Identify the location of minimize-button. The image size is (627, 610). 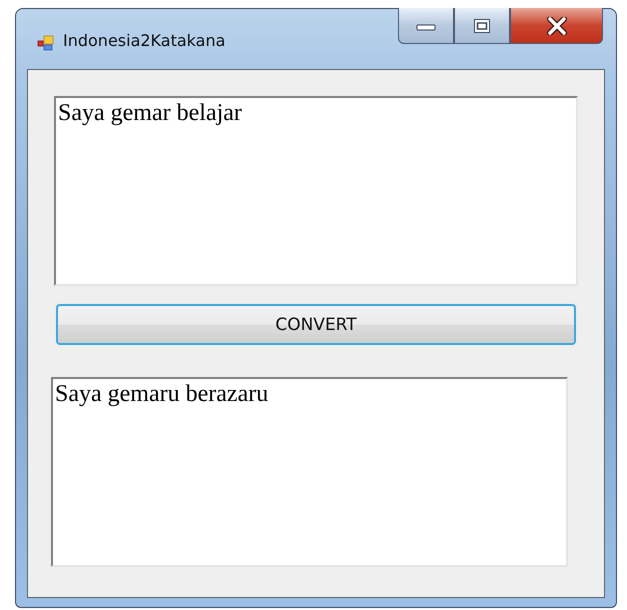
(426, 26).